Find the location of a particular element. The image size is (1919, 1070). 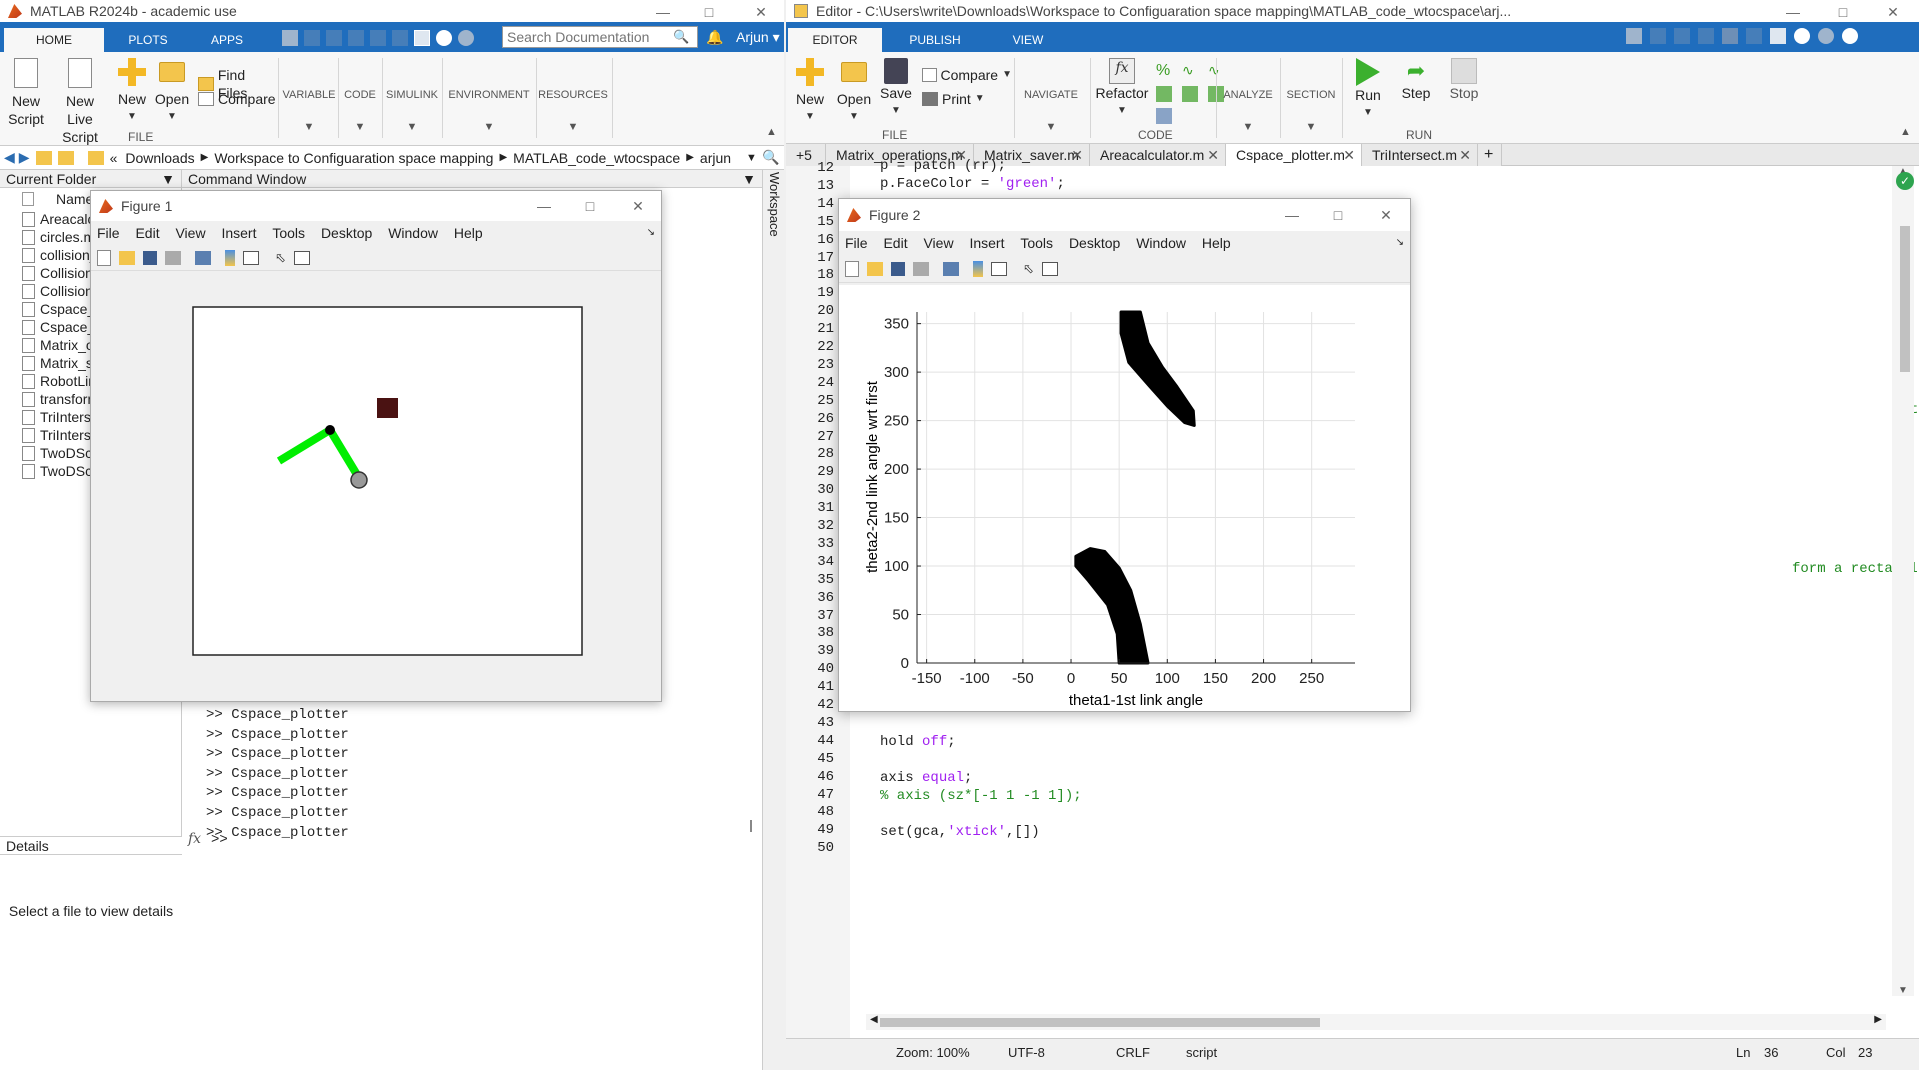

menu-edit: Edit is located at coordinates (895, 243).